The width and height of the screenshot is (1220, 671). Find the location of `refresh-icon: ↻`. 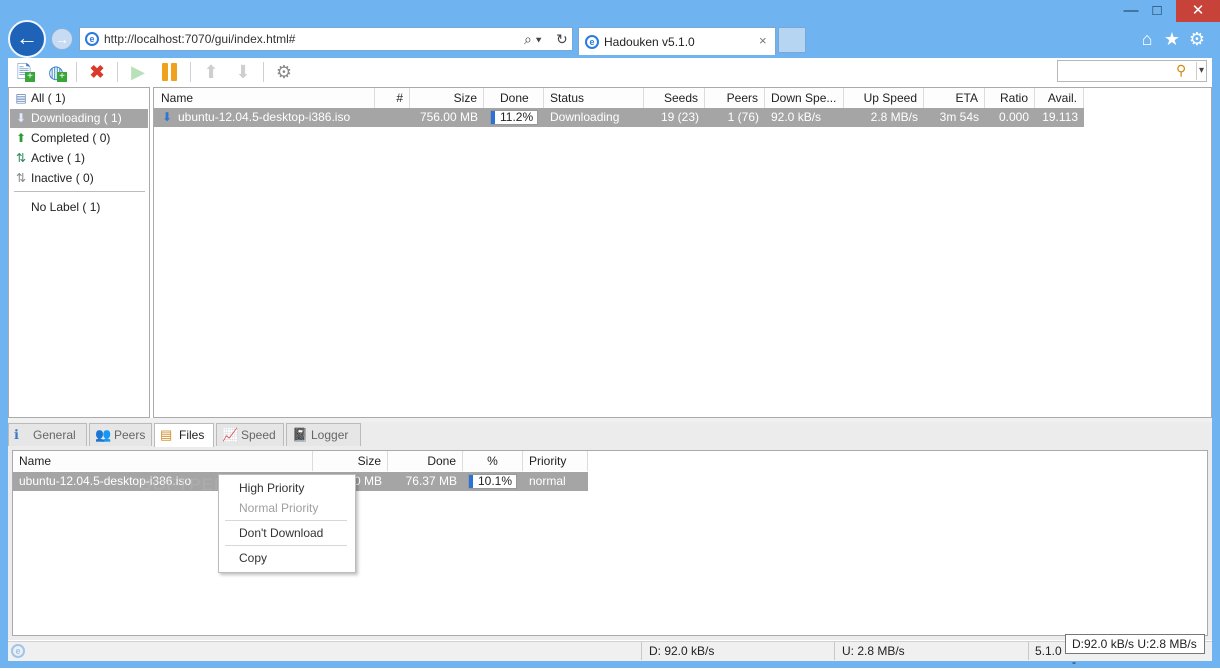

refresh-icon: ↻ is located at coordinates (562, 39).